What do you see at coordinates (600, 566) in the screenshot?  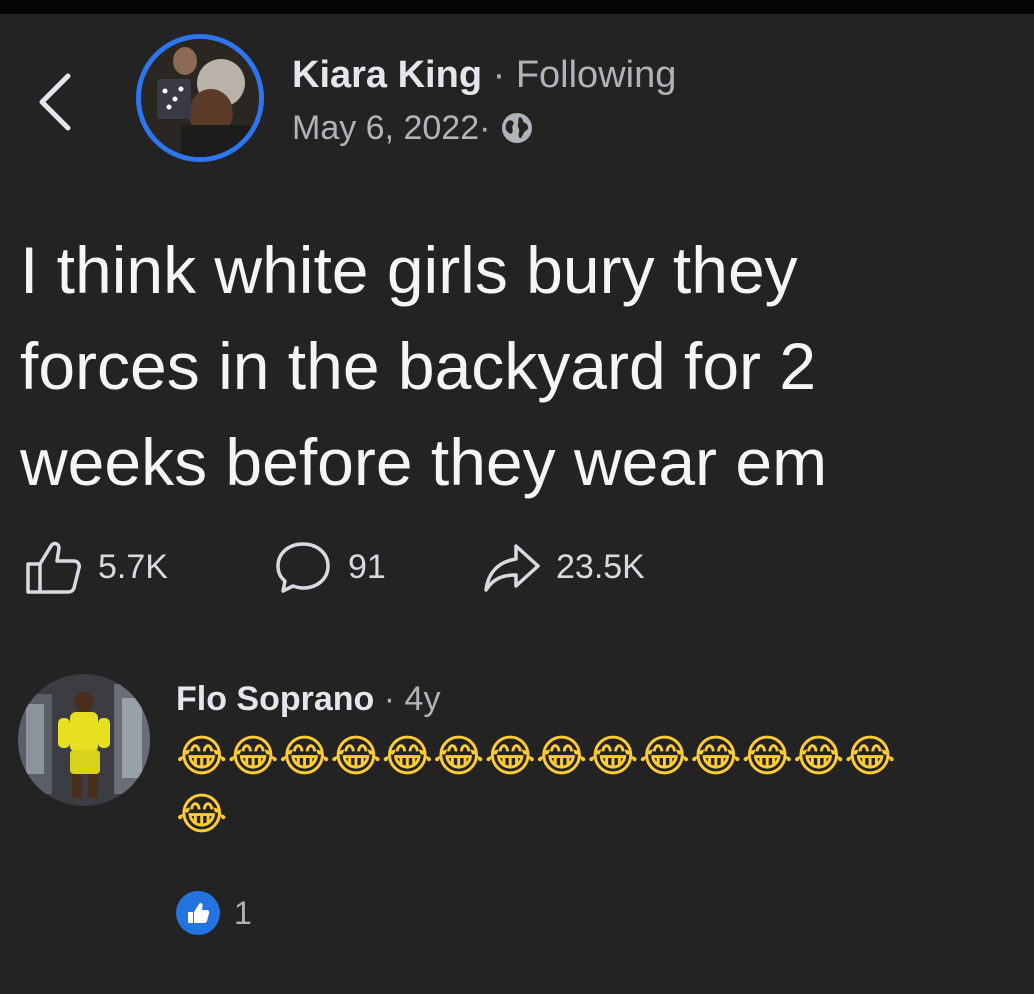 I see `share-count: 23.5K` at bounding box center [600, 566].